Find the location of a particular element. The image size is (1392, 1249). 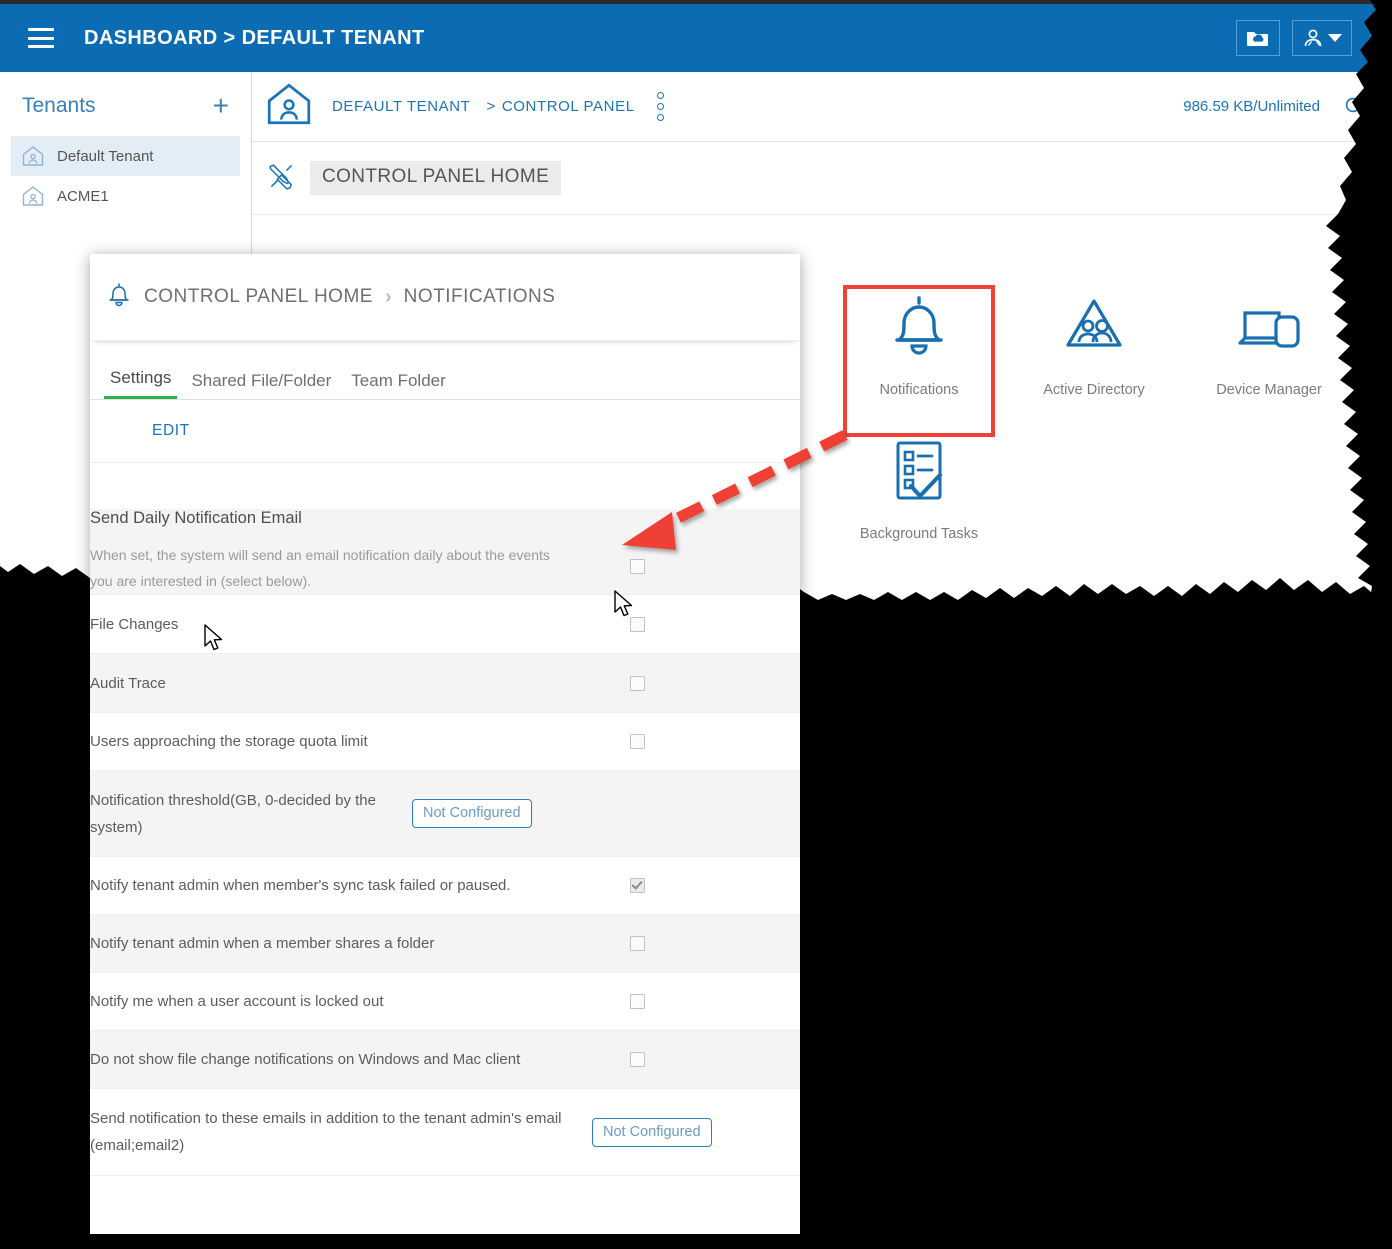

sidebar-item-default-tenant: Default Tenant is located at coordinates (125, 156).